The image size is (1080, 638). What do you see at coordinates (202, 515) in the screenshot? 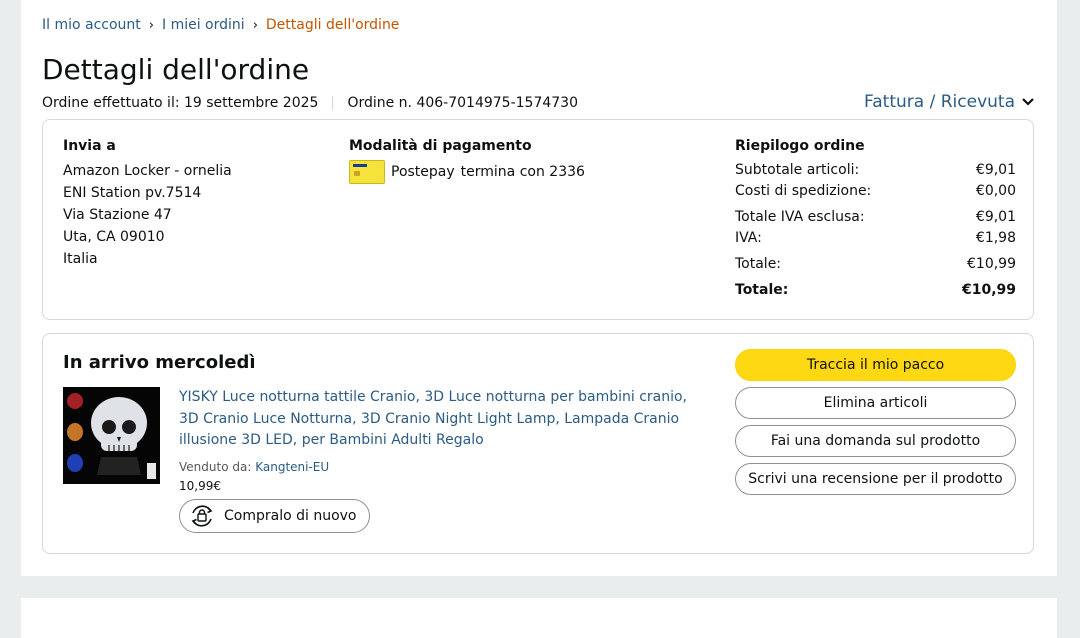
I see `buy-again-icon` at bounding box center [202, 515].